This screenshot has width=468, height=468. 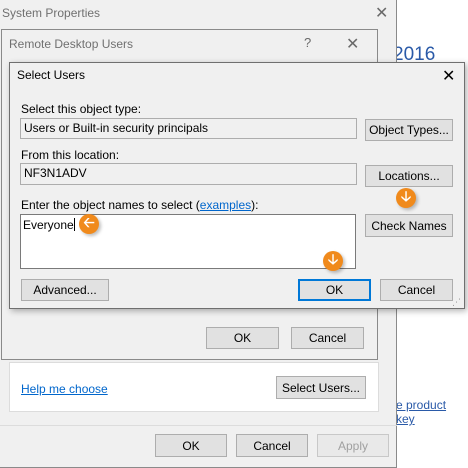 What do you see at coordinates (406, 198) in the screenshot?
I see `down-arrow-marker-locations: 🡣` at bounding box center [406, 198].